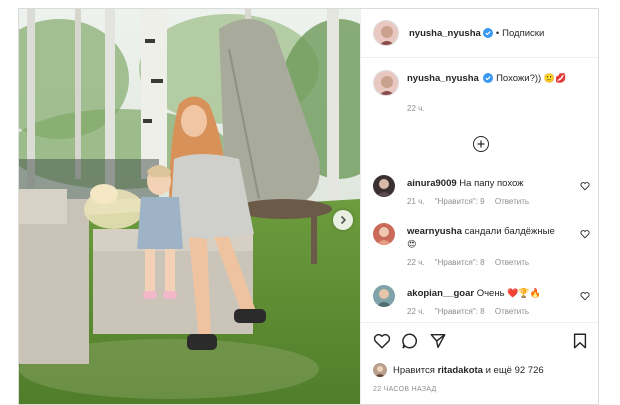 The height and width of the screenshot is (405, 620). I want to click on post-header: nyusha_nyusha • Подписки, so click(479, 33).